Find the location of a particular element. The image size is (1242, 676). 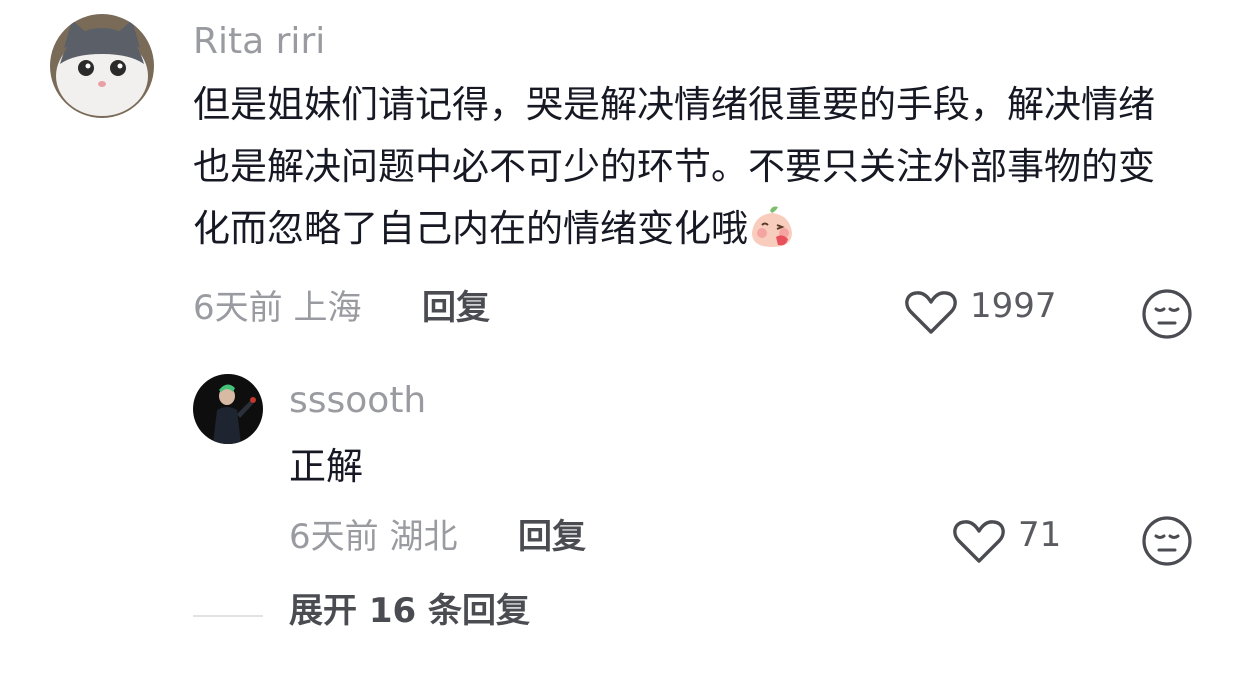

expand-replies-button: 展开 16 条回复 is located at coordinates (409, 611).